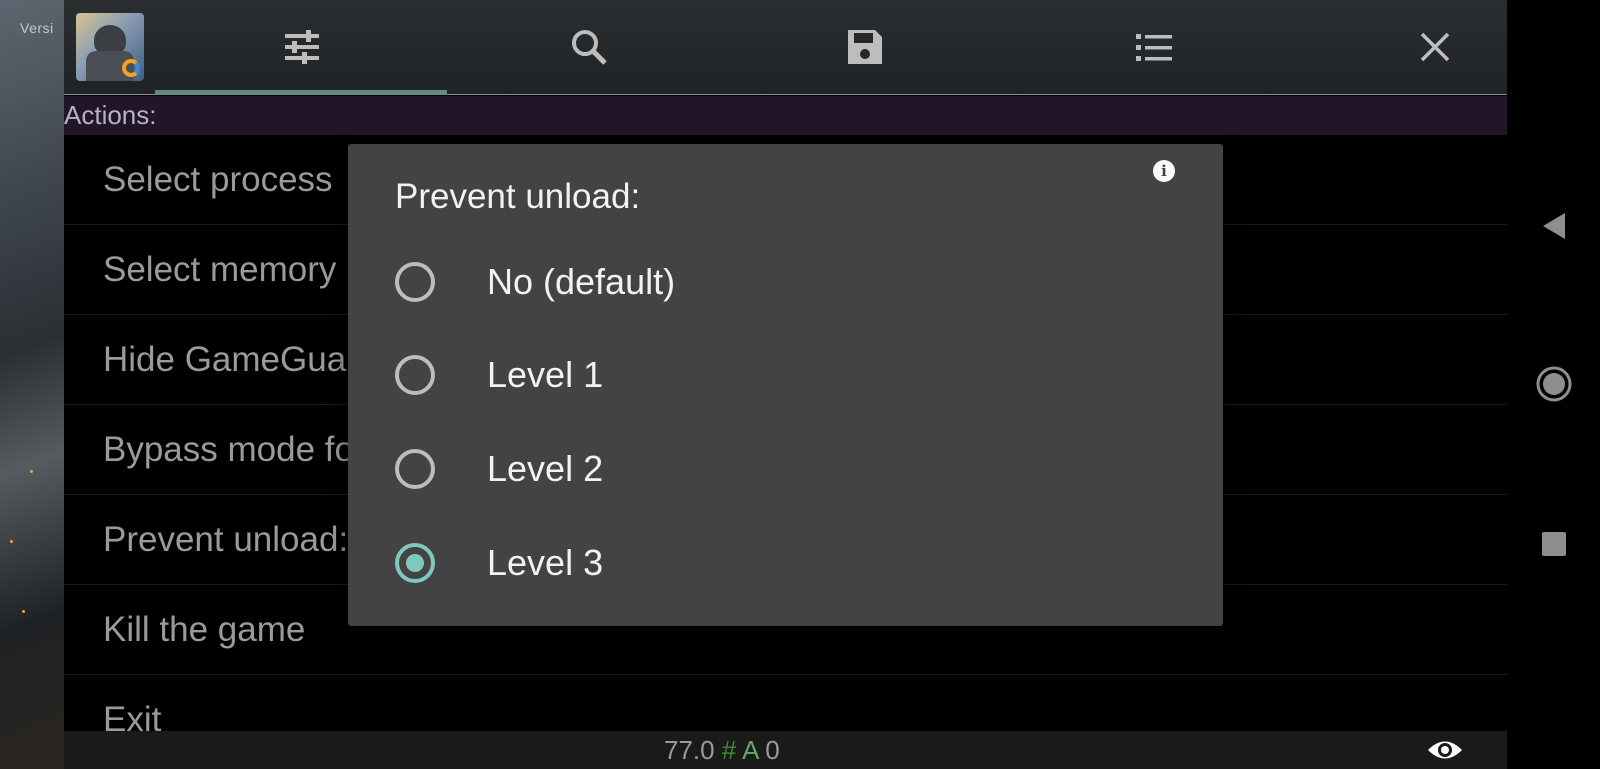 Image resolution: width=1600 pixels, height=769 pixels. What do you see at coordinates (750, 750) in the screenshot?
I see `status-a: A` at bounding box center [750, 750].